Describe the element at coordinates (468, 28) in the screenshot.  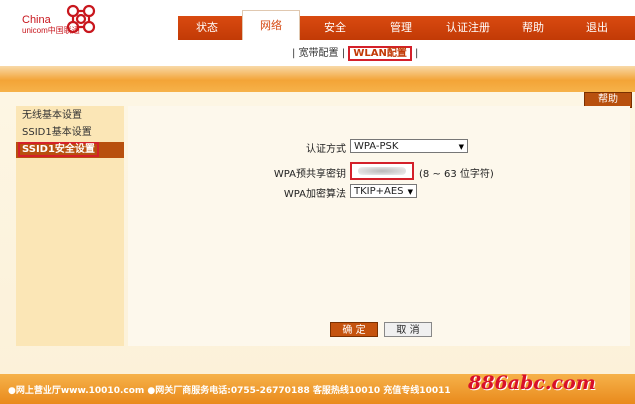
I see `nav-tab-auth-register: 认证注册` at that location.